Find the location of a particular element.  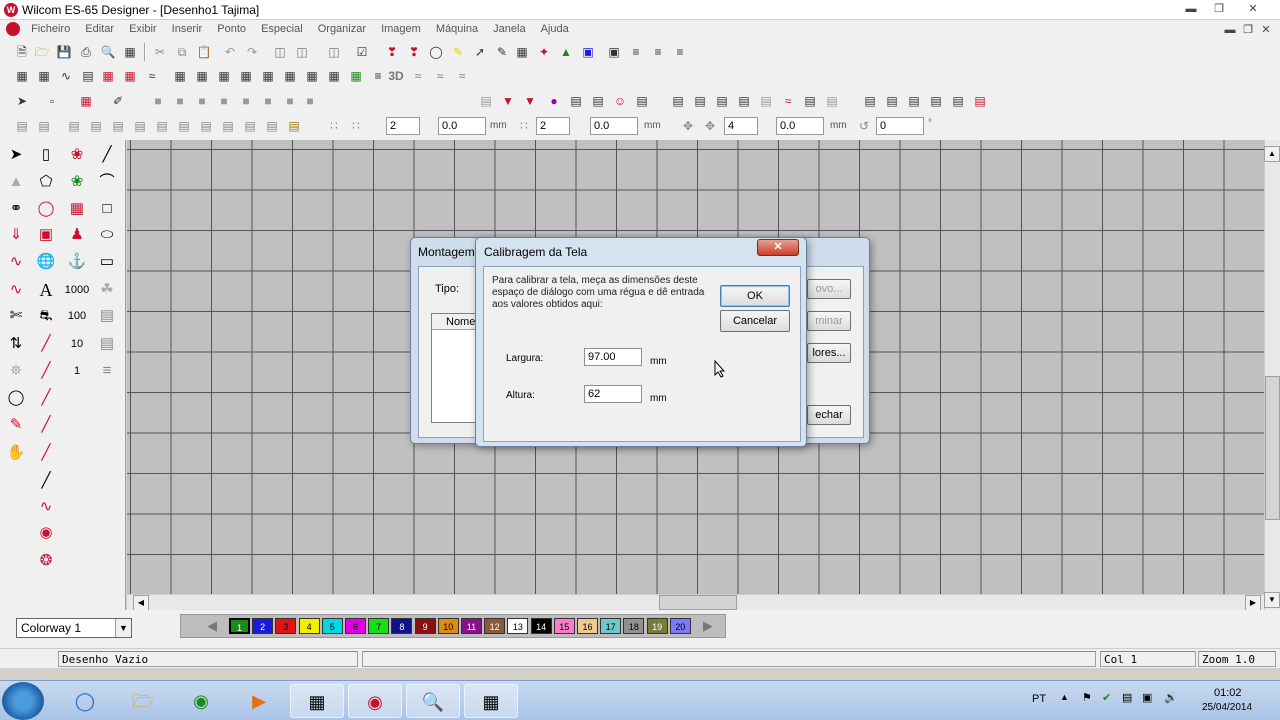

cross-stitch-icon: ▦ is located at coordinates (130, 76).